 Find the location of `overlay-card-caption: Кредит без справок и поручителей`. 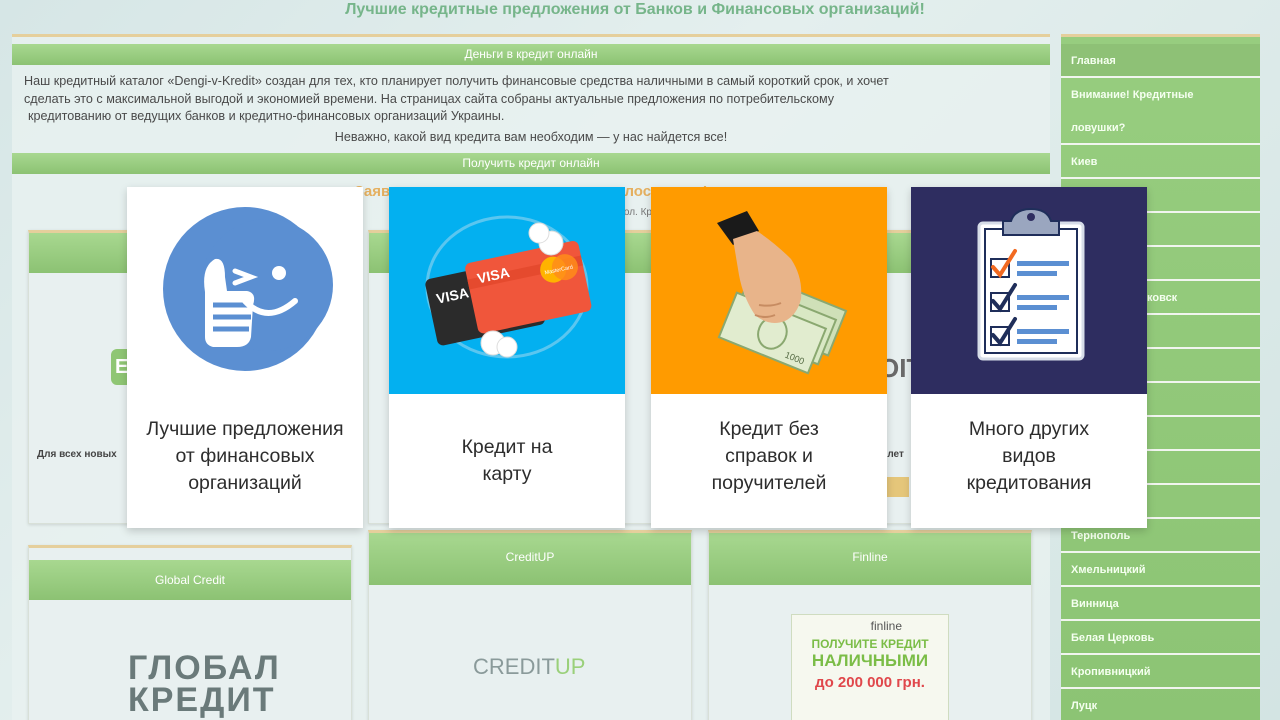

overlay-card-caption: Кредит без справок и поручителей is located at coordinates (769, 456).